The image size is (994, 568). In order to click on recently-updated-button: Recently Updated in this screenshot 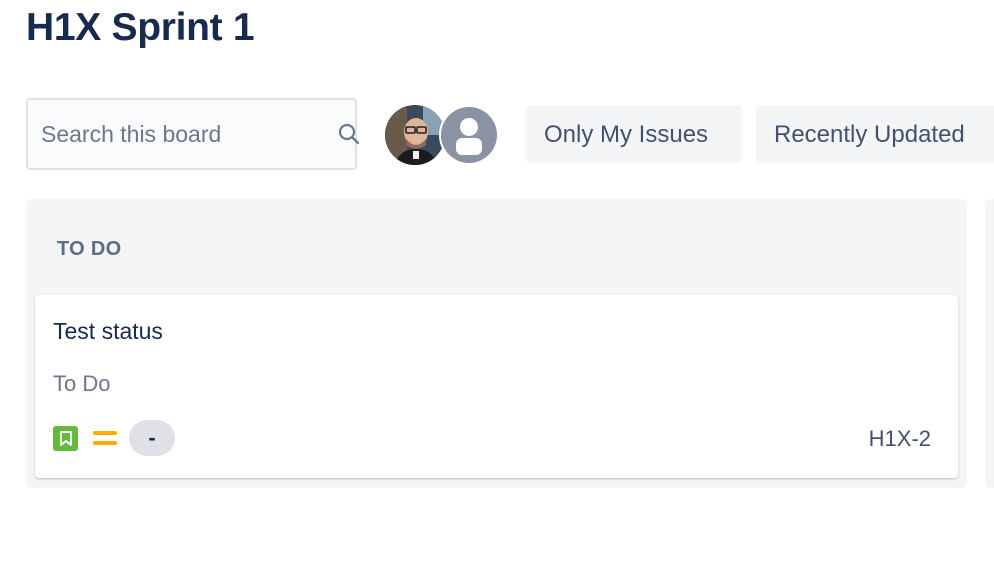, I will do `click(875, 134)`.